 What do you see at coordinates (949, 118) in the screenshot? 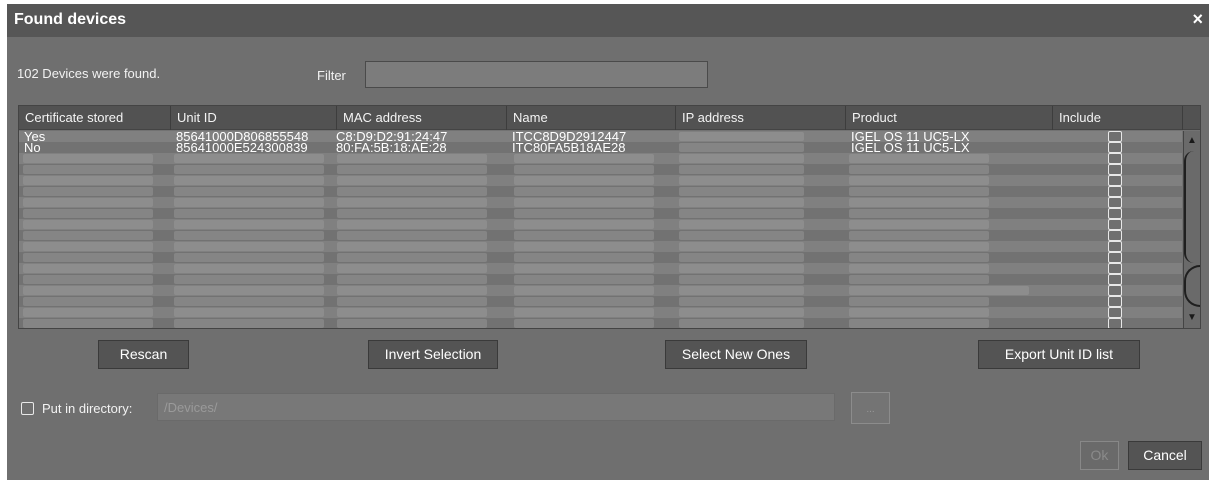
I see `column-header-product: Product` at bounding box center [949, 118].